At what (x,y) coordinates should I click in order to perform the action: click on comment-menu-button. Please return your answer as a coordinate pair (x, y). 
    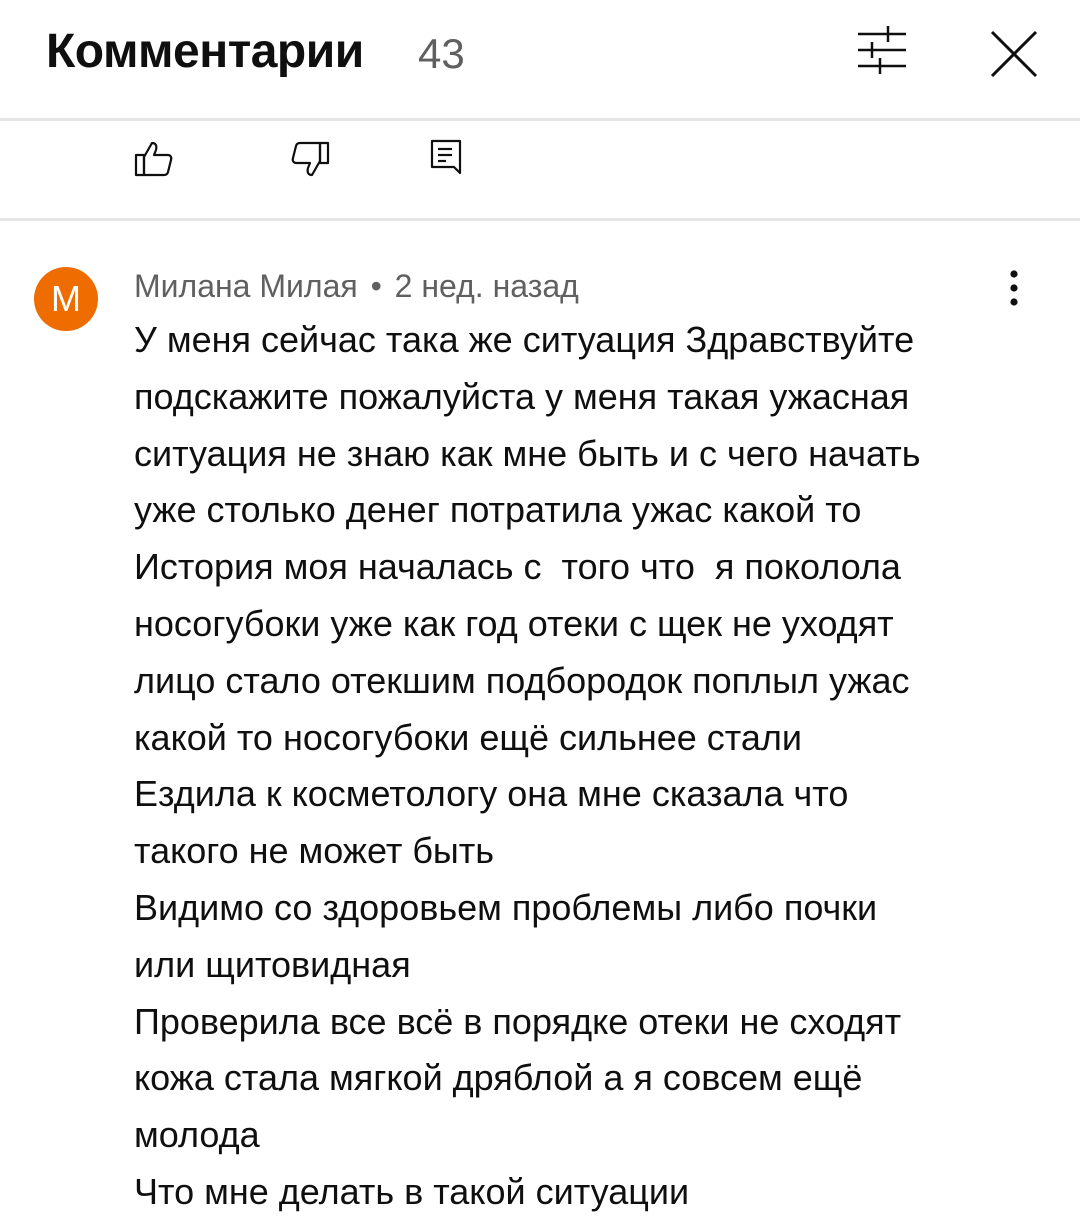
    Looking at the image, I should click on (1014, 288).